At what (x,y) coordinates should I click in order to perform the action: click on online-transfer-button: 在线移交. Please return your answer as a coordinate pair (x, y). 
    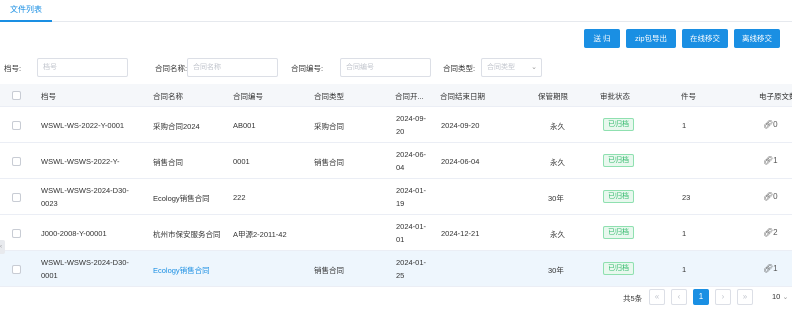
    Looking at the image, I should click on (705, 38).